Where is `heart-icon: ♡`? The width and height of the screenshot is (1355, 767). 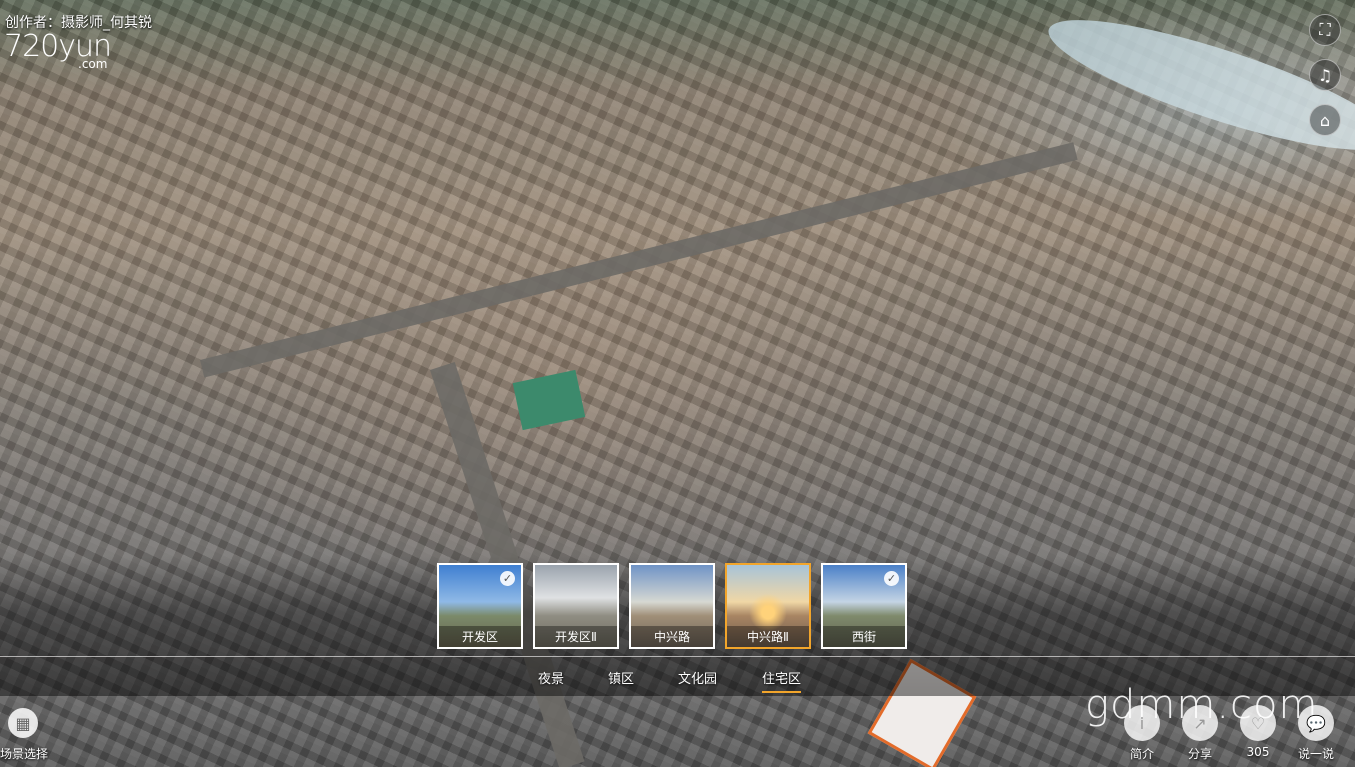 heart-icon: ♡ is located at coordinates (1258, 723).